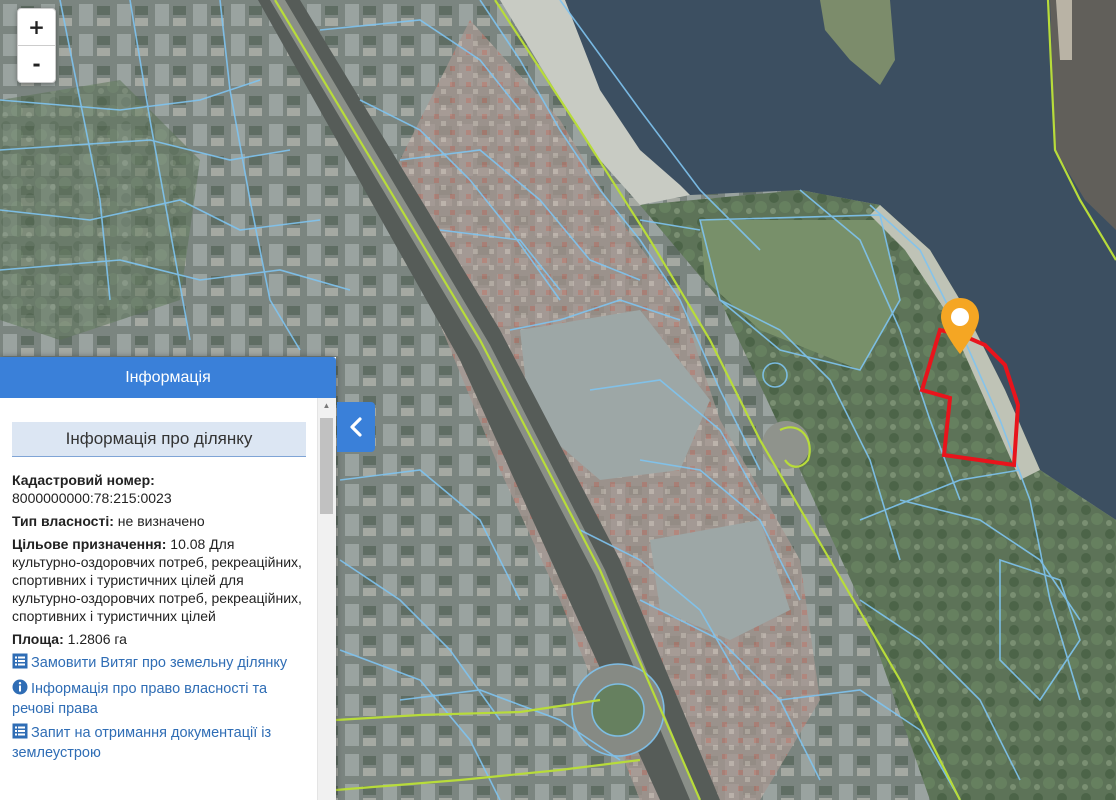 The image size is (1116, 800). What do you see at coordinates (168, 377) in the screenshot?
I see `info-panel-header: Інформація` at bounding box center [168, 377].